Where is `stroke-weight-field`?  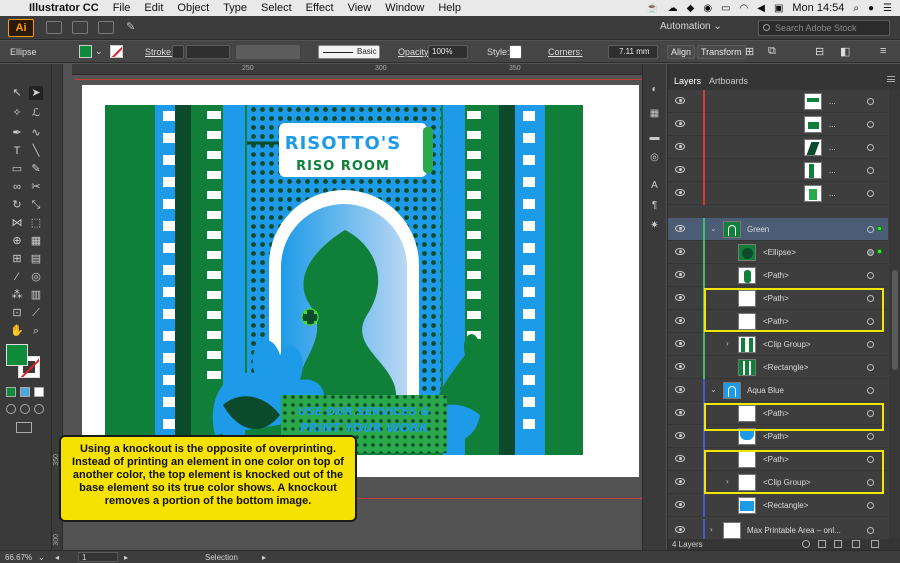 stroke-weight-field is located at coordinates (208, 52).